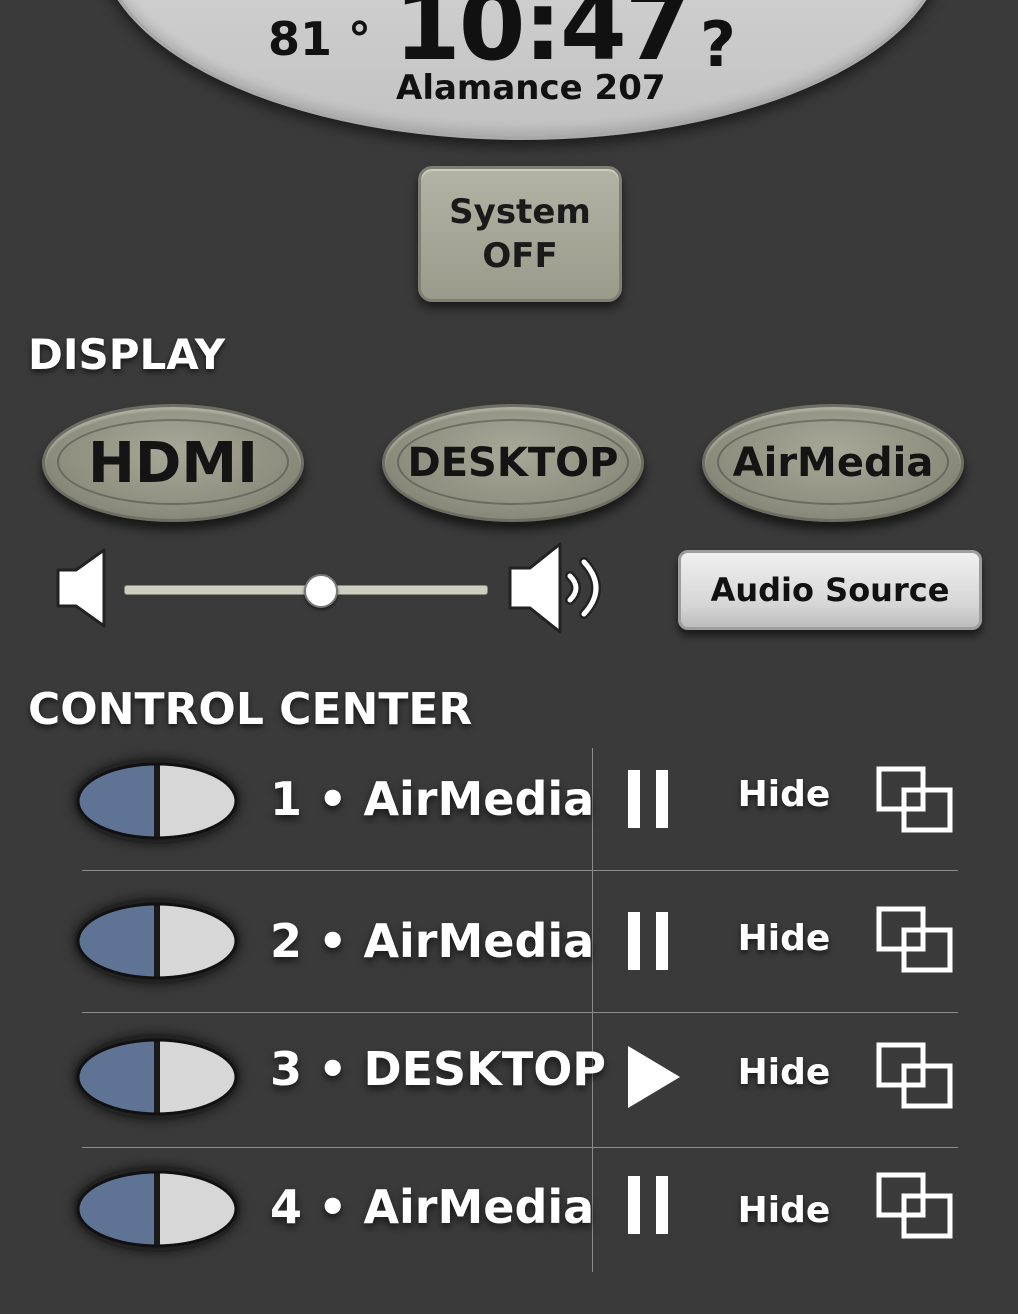  Describe the element at coordinates (432, 799) in the screenshot. I see `row-1-label: 1 • AirMedia` at that location.